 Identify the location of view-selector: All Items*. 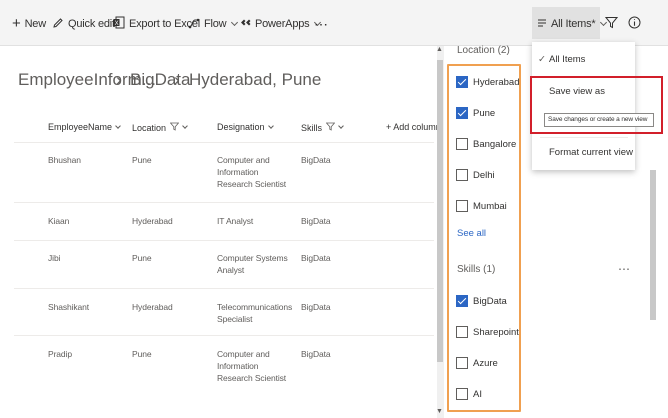
(572, 24).